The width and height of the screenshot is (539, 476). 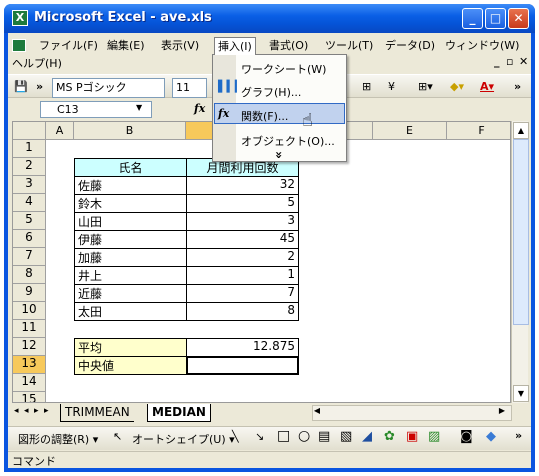 I want to click on tab-median: MEDIAN, so click(x=179, y=413).